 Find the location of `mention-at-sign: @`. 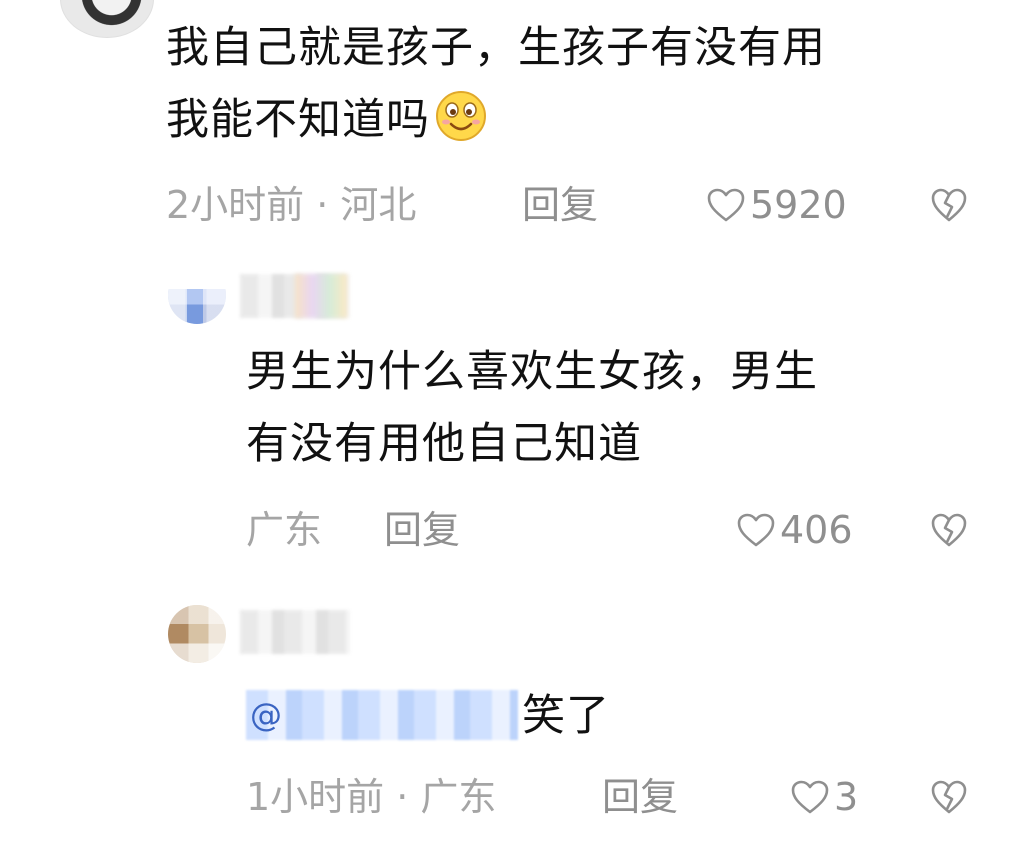

mention-at-sign: @ is located at coordinates (266, 715).